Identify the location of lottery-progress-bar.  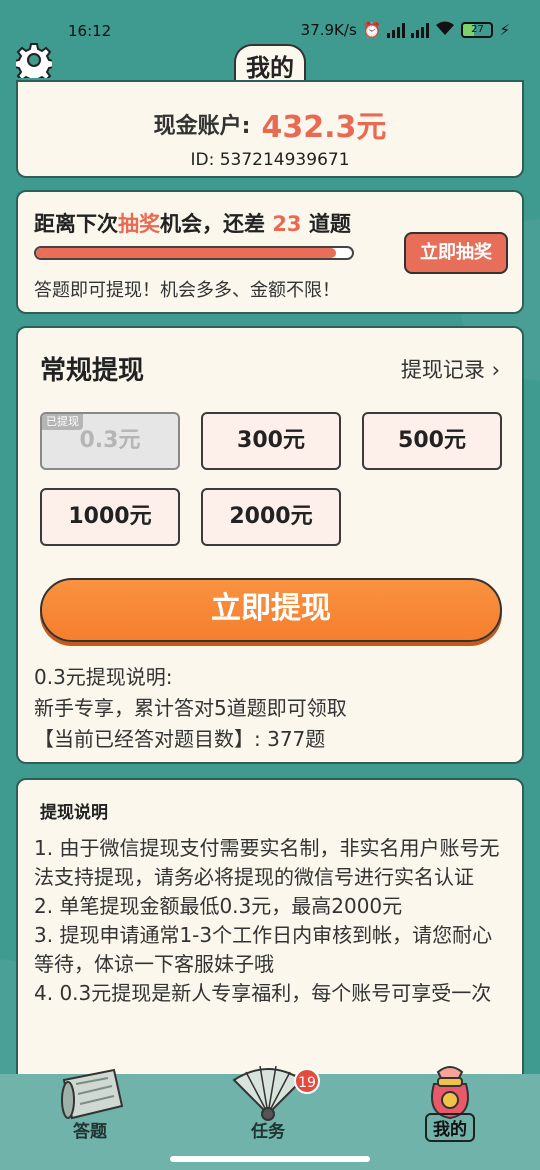
(194, 253).